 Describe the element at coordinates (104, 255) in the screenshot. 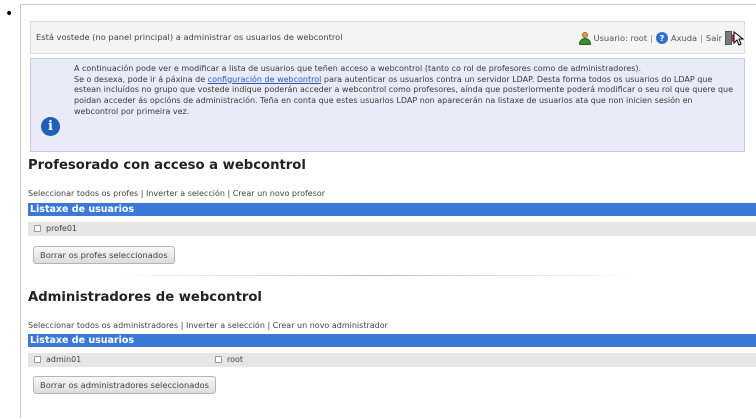

I see `delete-teachers-button: Borrar os profes seleccionados` at that location.